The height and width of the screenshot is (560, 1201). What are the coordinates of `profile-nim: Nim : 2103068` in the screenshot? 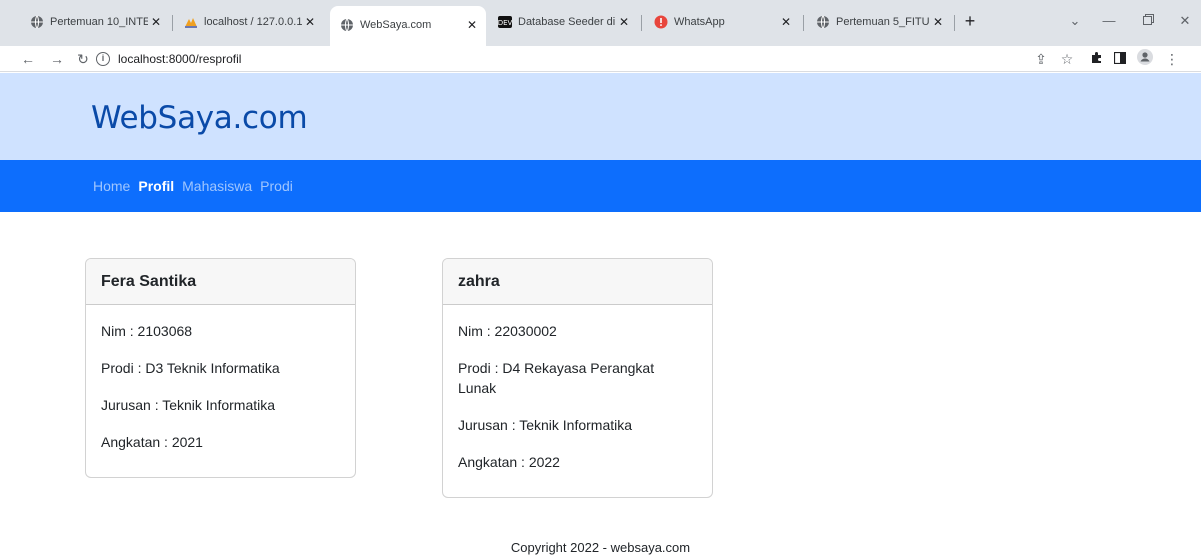 It's located at (147, 331).